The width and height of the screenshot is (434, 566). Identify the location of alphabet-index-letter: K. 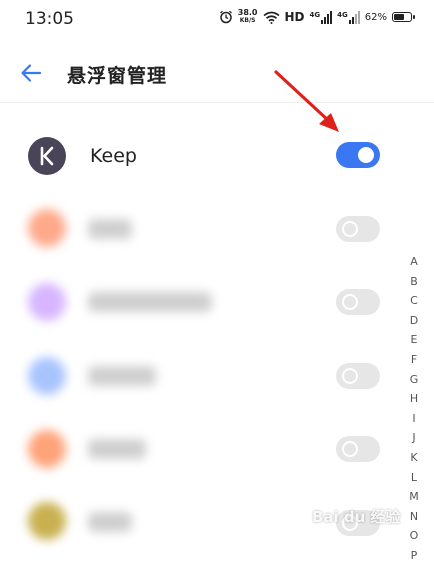
(414, 458).